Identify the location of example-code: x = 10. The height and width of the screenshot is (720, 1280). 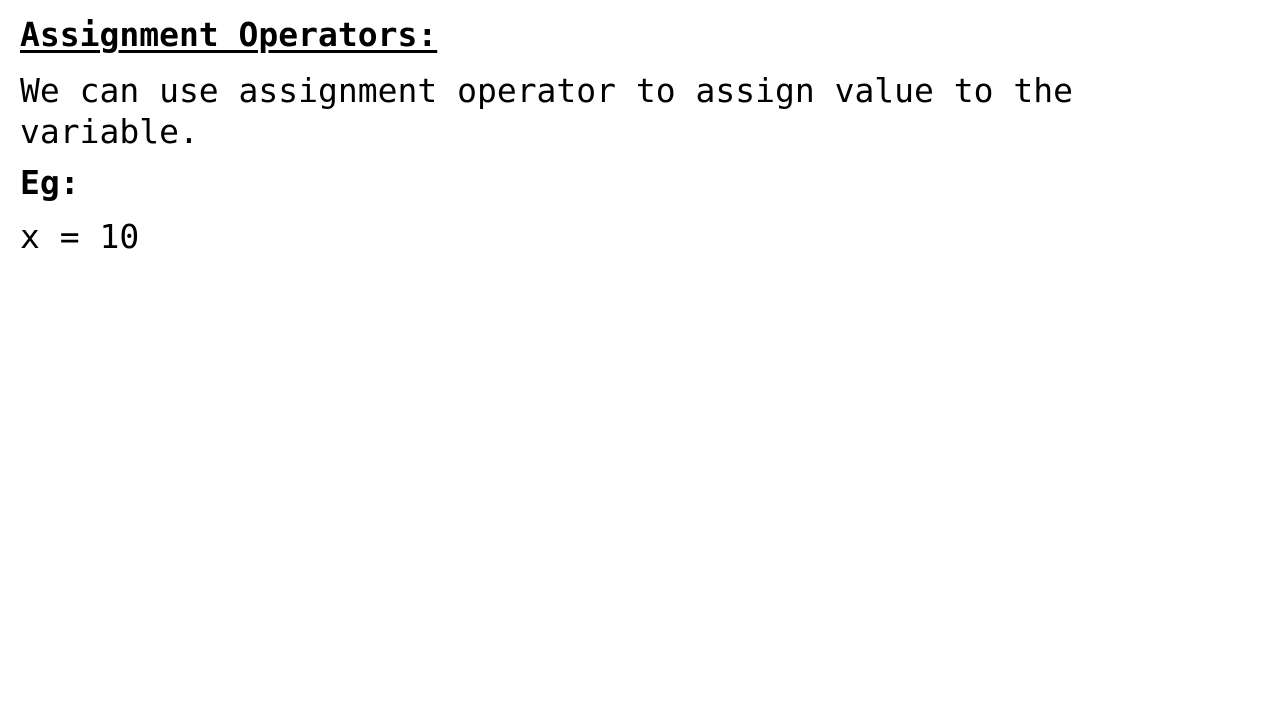
(80, 236).